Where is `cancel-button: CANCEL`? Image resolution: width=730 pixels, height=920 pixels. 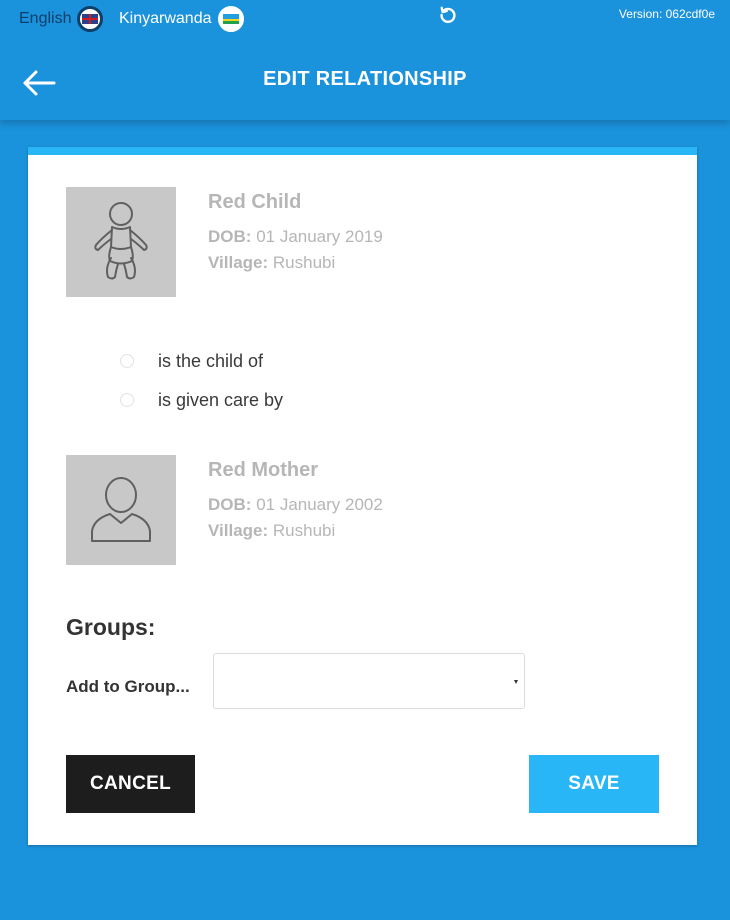
cancel-button: CANCEL is located at coordinates (130, 784).